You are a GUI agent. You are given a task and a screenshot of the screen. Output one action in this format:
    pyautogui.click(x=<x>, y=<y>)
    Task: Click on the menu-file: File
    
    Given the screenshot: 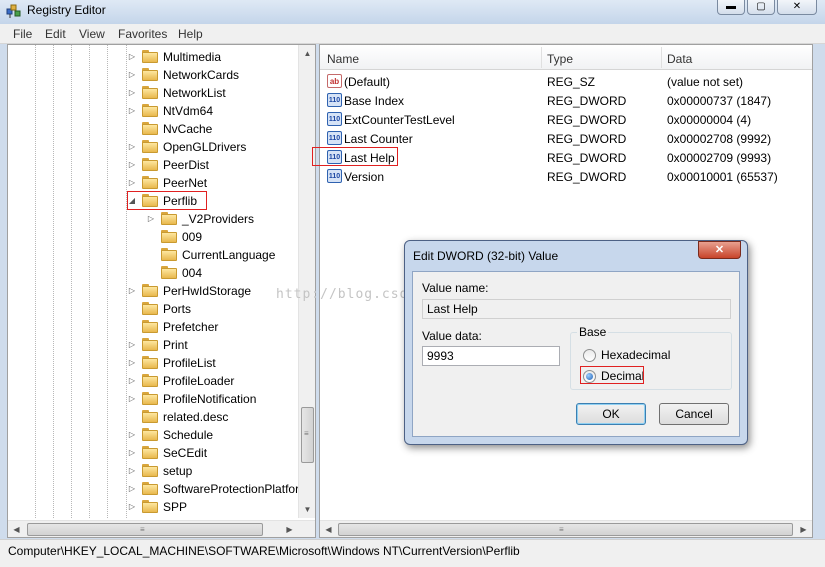 What is the action you would take?
    pyautogui.click(x=22, y=34)
    